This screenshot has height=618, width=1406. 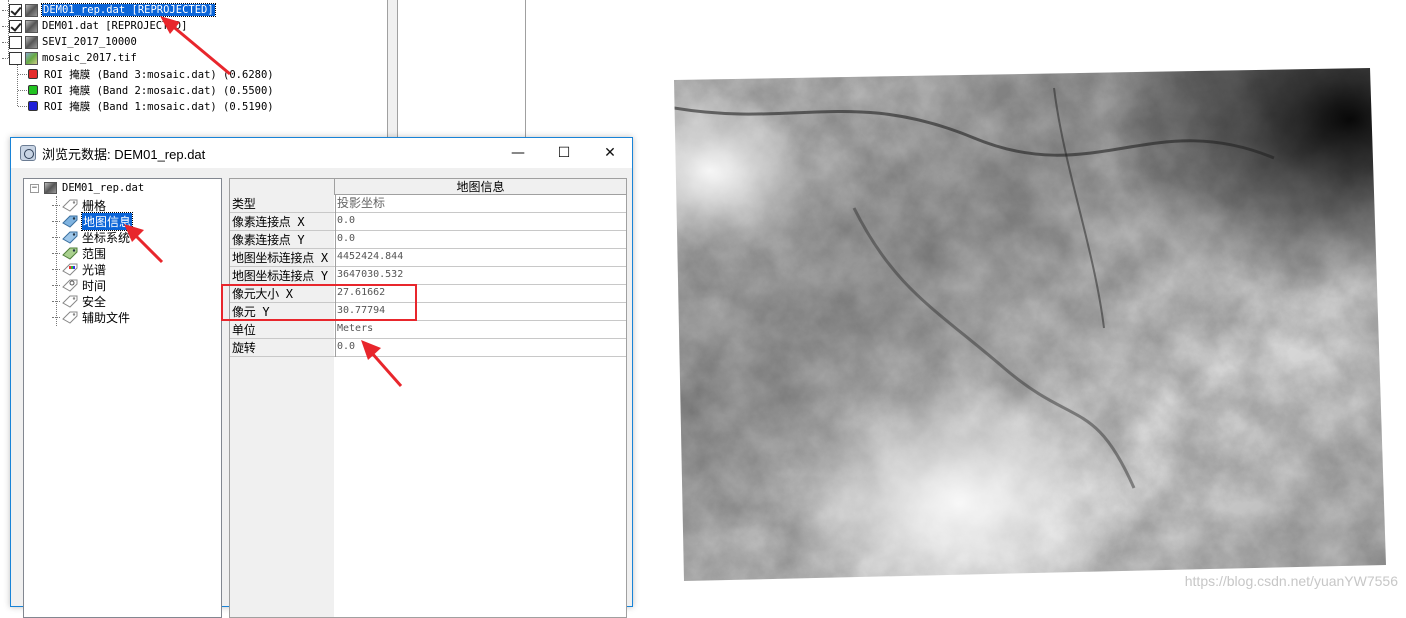 I want to click on file-tag-icon, so click(x=70, y=317).